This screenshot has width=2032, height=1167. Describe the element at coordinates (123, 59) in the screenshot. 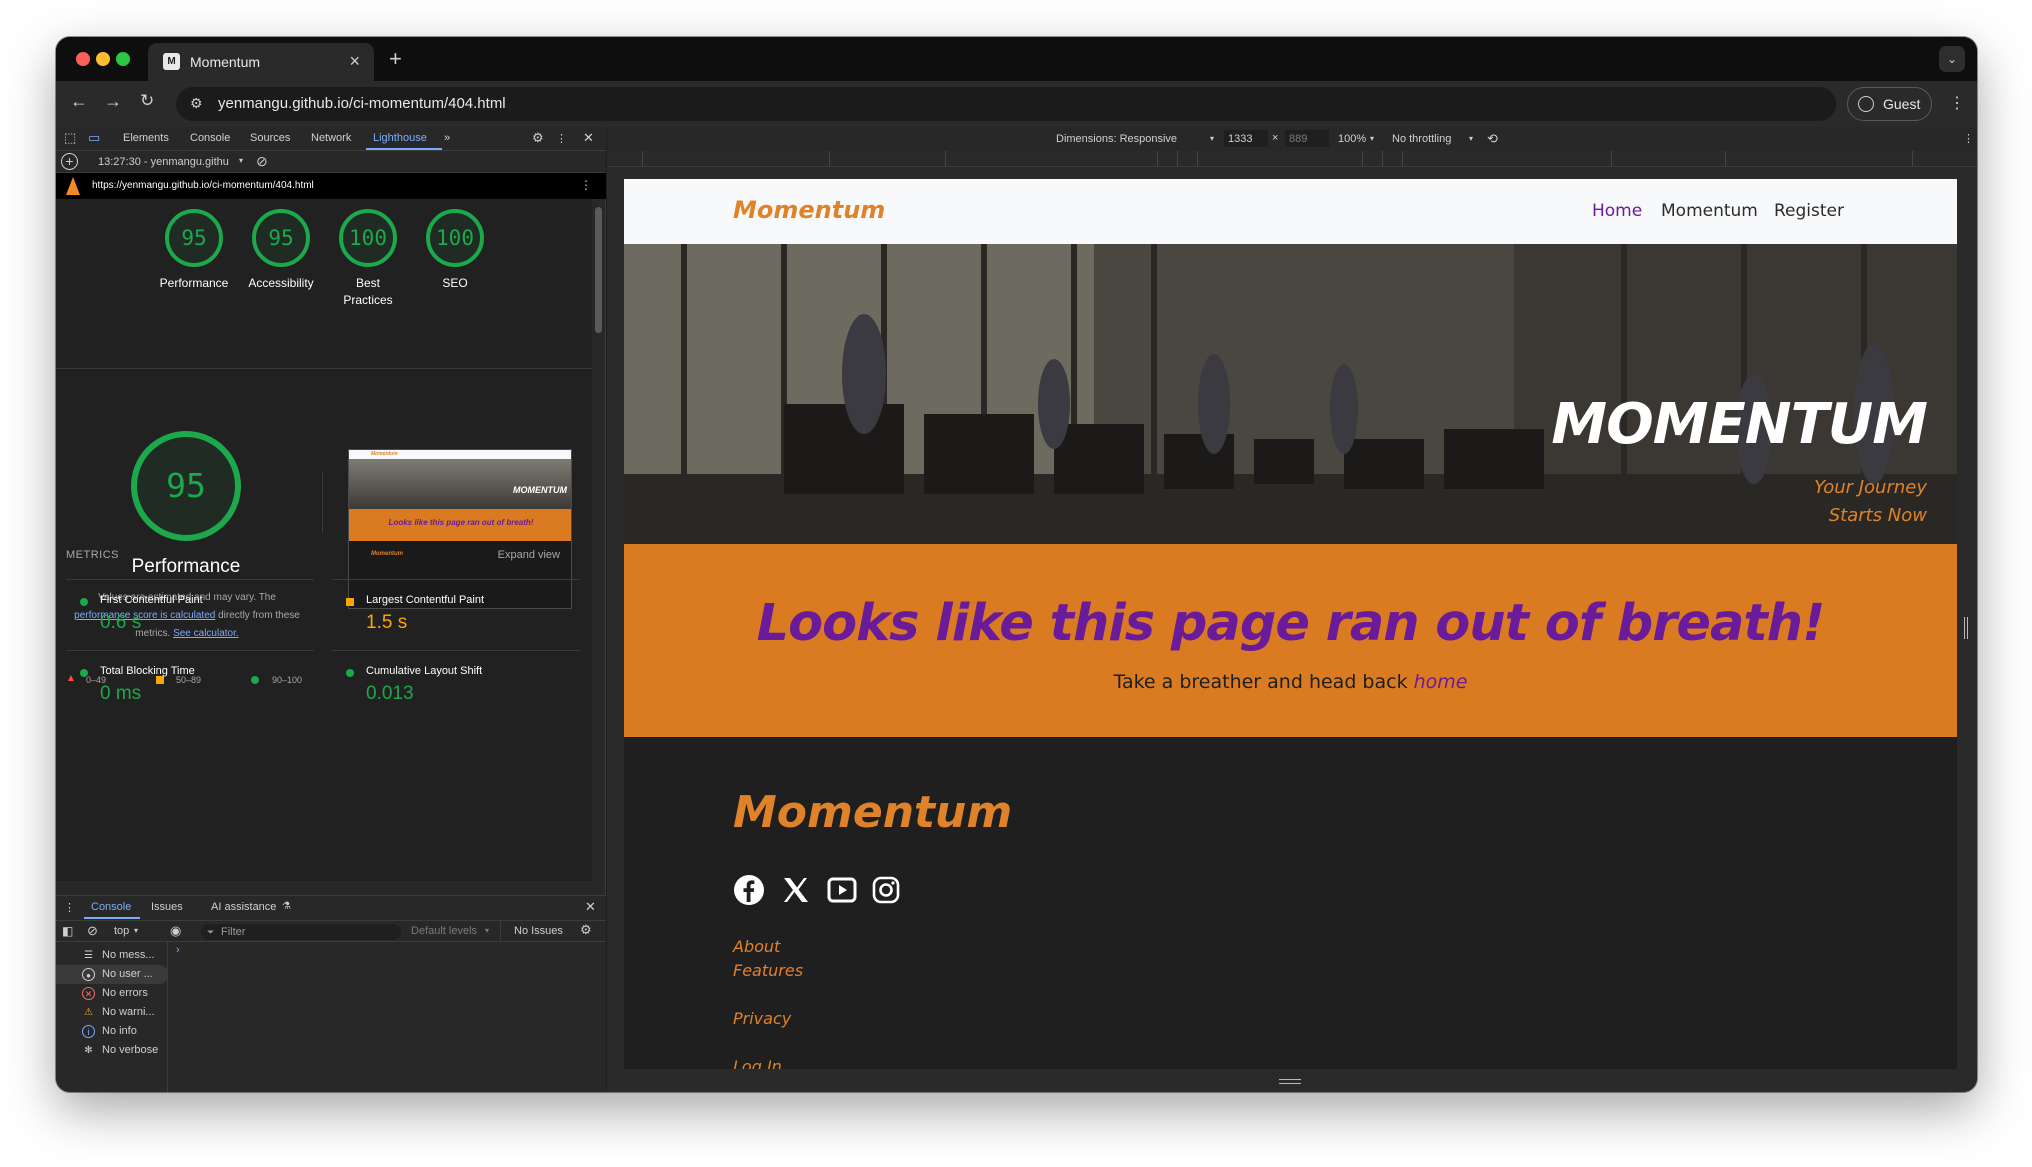

I see `zoom-window-button` at that location.